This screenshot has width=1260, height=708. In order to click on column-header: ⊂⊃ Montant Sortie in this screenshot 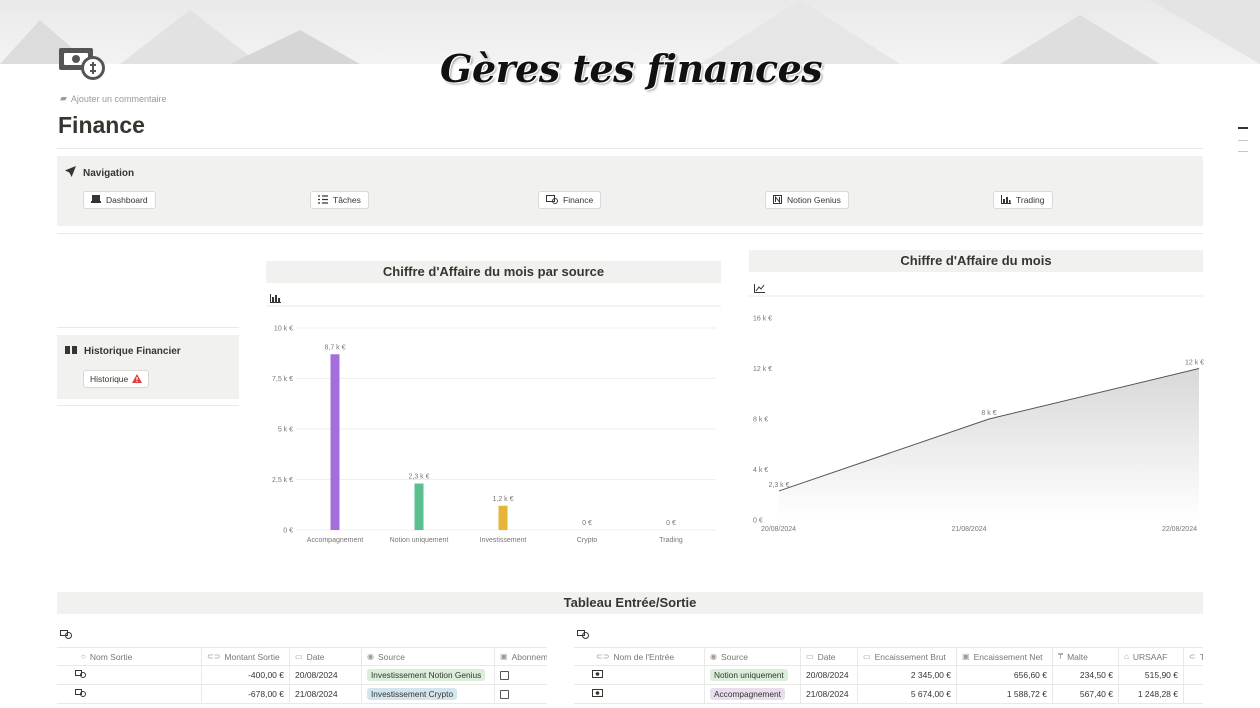, I will do `click(246, 656)`.